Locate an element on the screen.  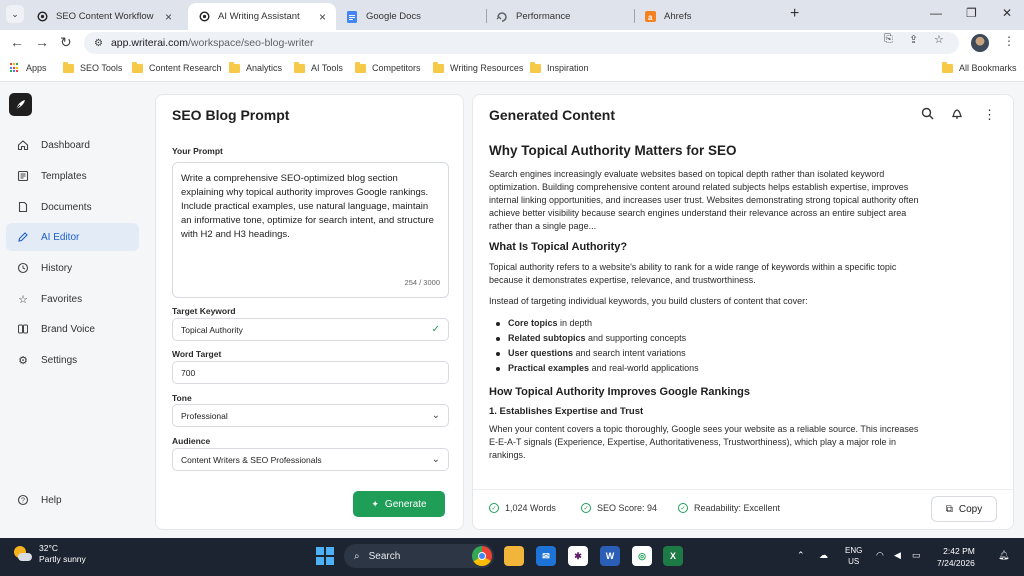
bookmark-star-icon: ☆ is located at coordinates (939, 39).